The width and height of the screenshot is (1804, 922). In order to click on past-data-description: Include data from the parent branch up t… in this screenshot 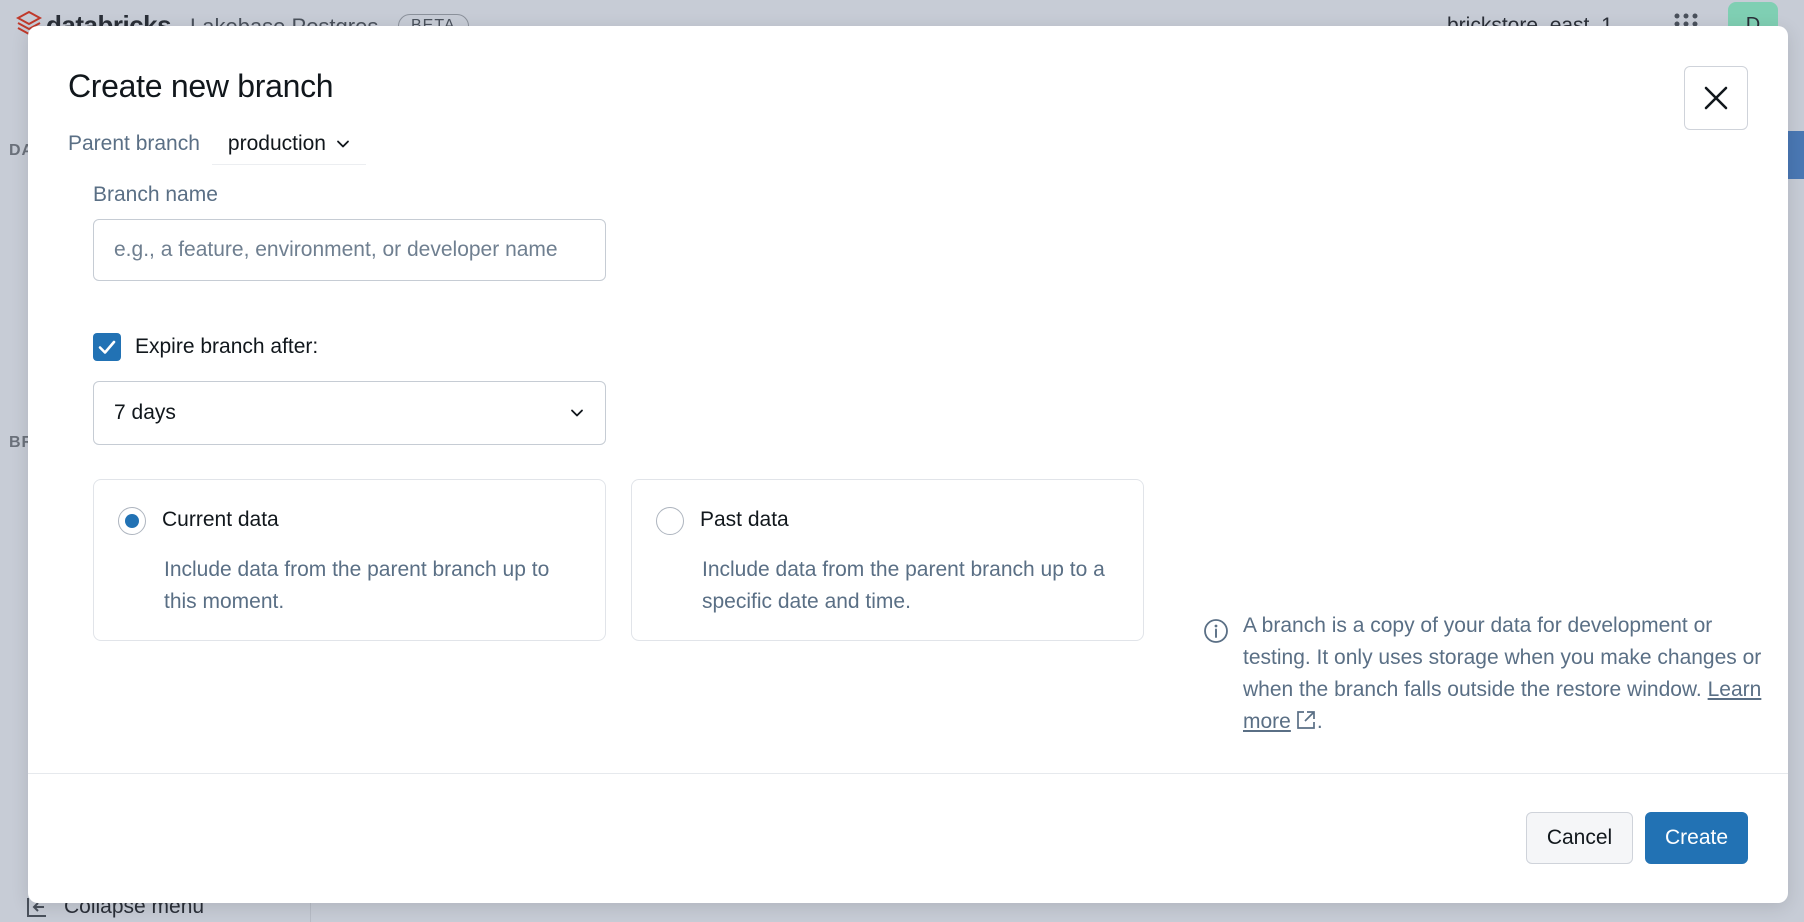, I will do `click(903, 585)`.